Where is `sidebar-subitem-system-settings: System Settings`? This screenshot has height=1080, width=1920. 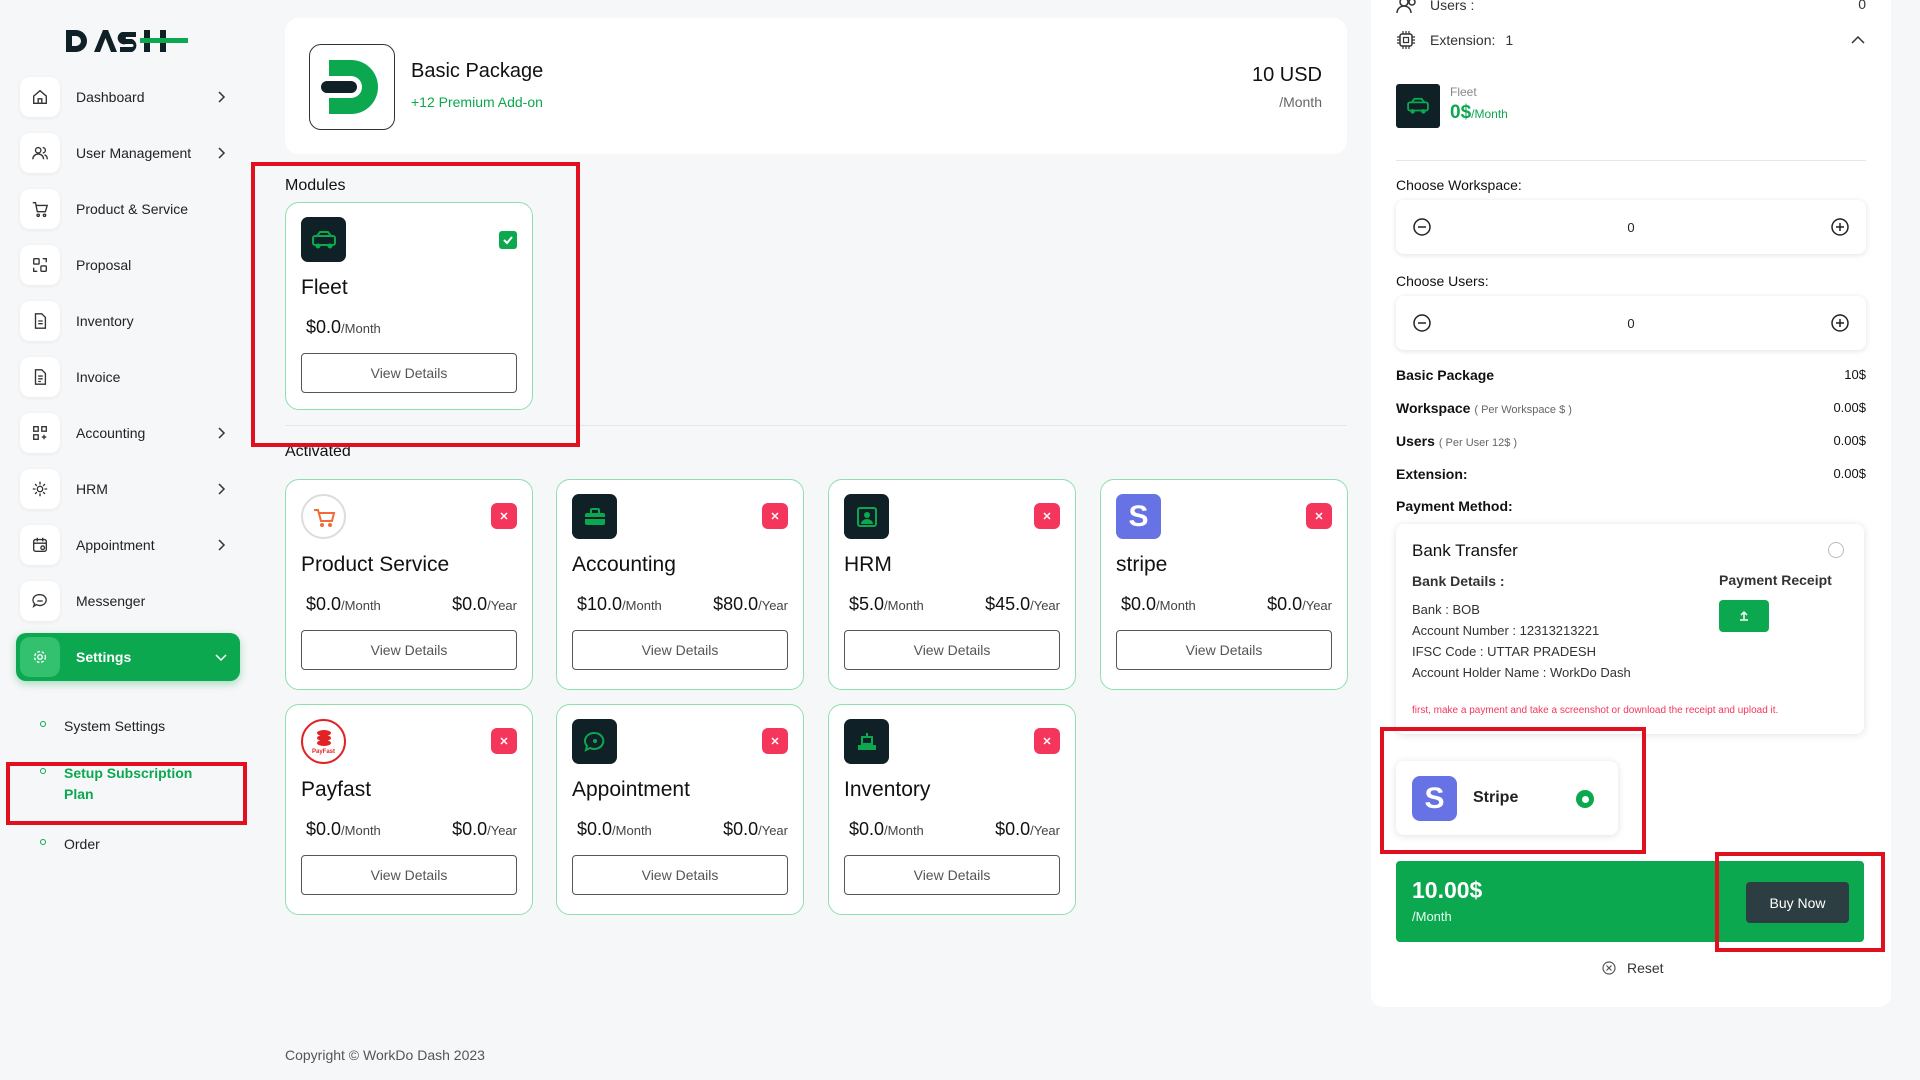
sidebar-subitem-system-settings: System Settings is located at coordinates (102, 726).